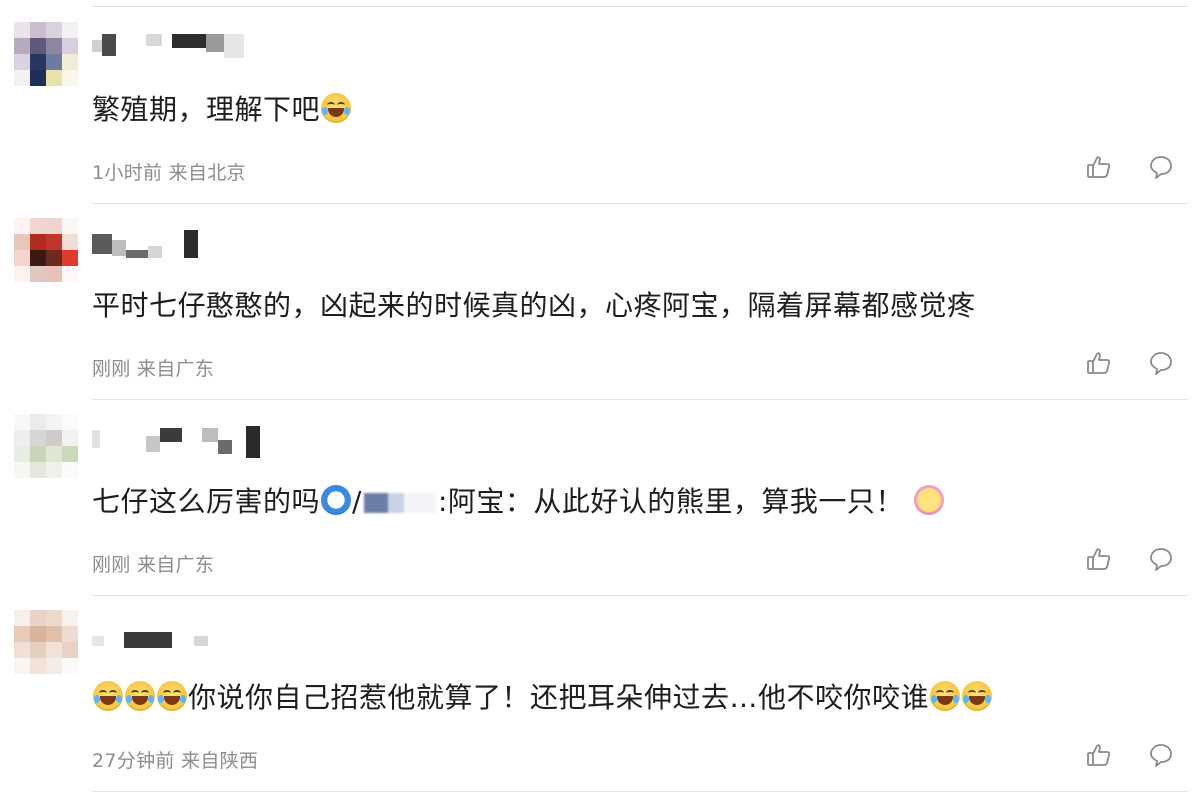  Describe the element at coordinates (559, 697) in the screenshot. I see `comment-body: 你说你自己招惹他就算了！还把耳朵伸过去…他不咬你咬谁` at that location.